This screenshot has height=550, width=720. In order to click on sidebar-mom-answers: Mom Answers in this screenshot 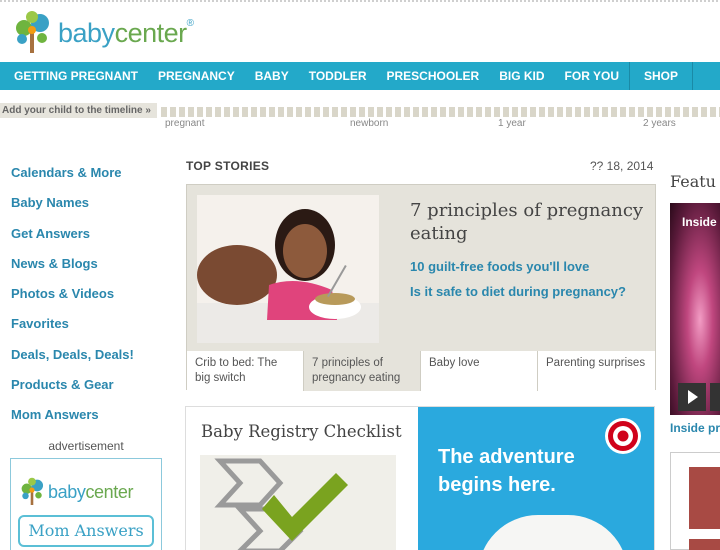, I will do `click(86, 417)`.